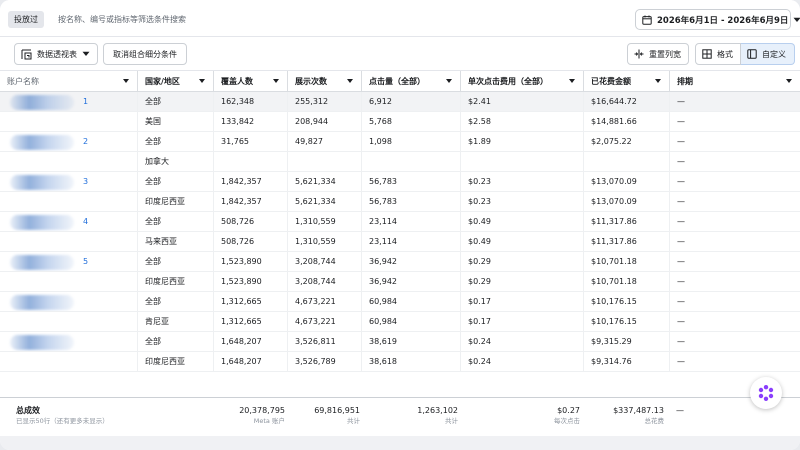 This screenshot has height=450, width=800. I want to click on account-link: 3, so click(85, 181).